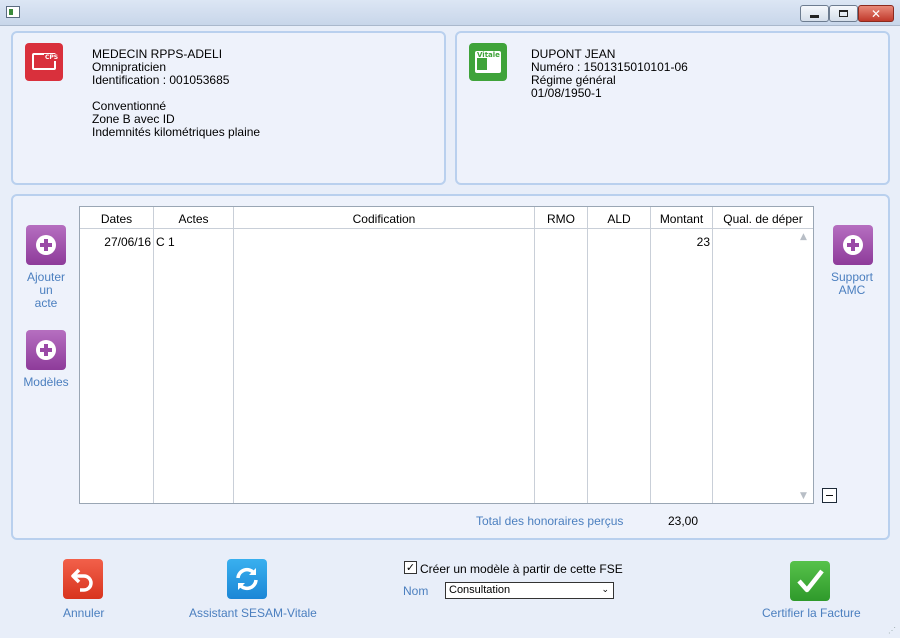 The width and height of the screenshot is (900, 638). Describe the element at coordinates (193, 219) in the screenshot. I see `header-actes: Actes` at that location.